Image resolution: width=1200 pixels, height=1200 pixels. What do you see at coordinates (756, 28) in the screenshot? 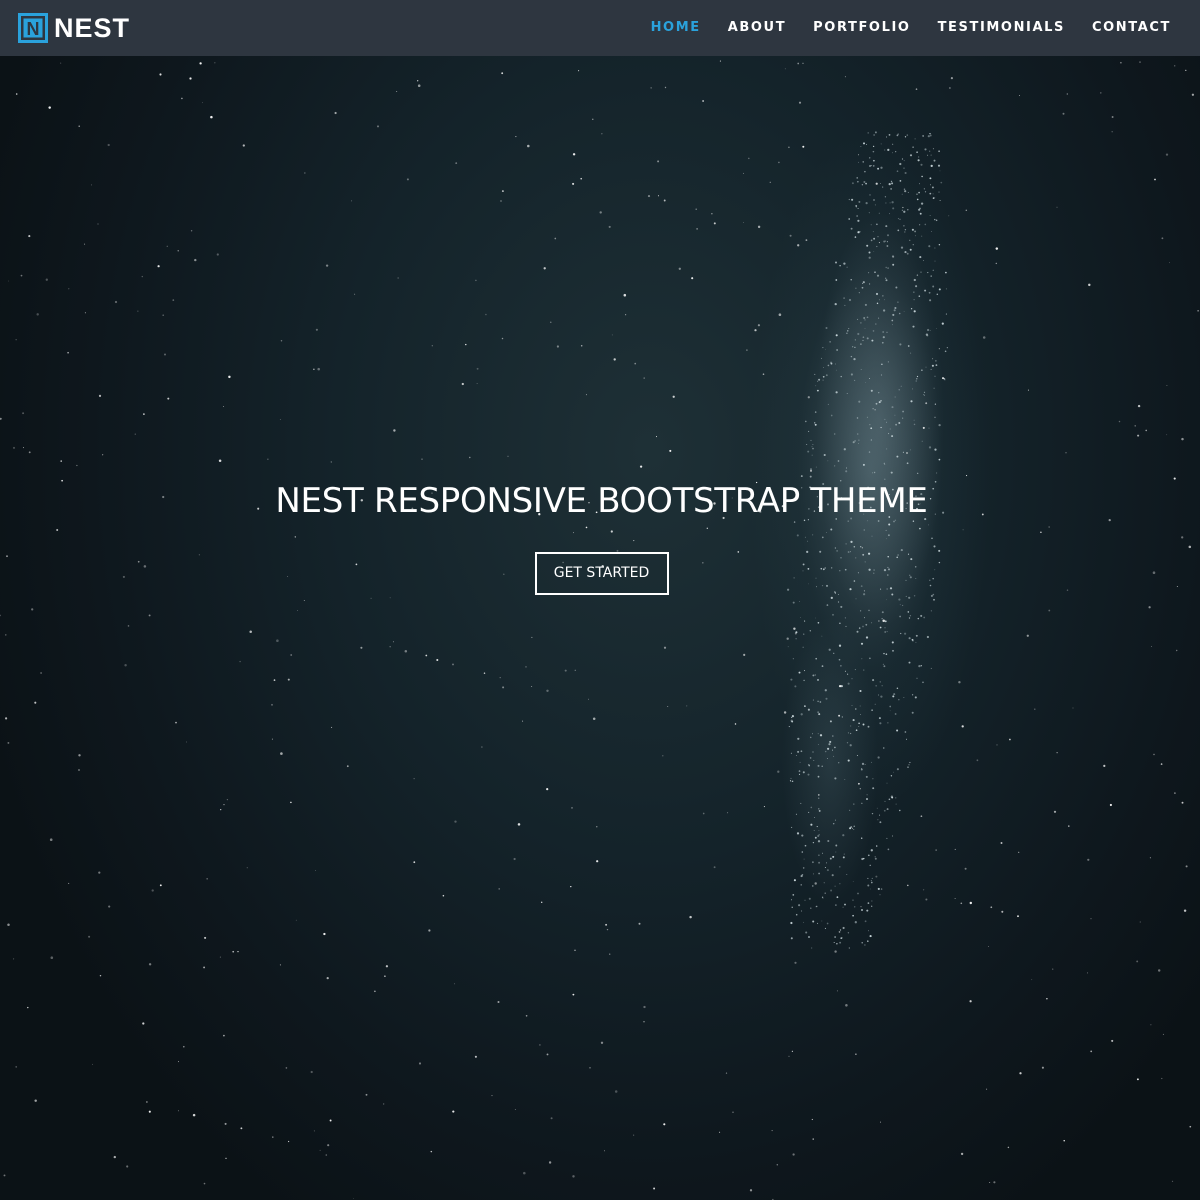
I see `nav-about: ABOUT` at bounding box center [756, 28].